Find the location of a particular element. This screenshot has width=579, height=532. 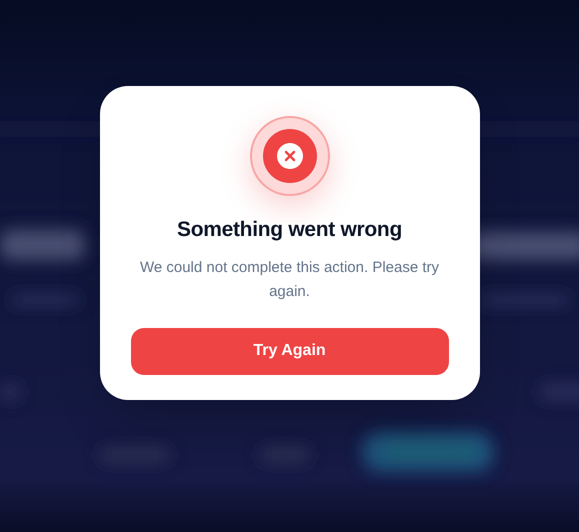

error-x-icon is located at coordinates (290, 156).